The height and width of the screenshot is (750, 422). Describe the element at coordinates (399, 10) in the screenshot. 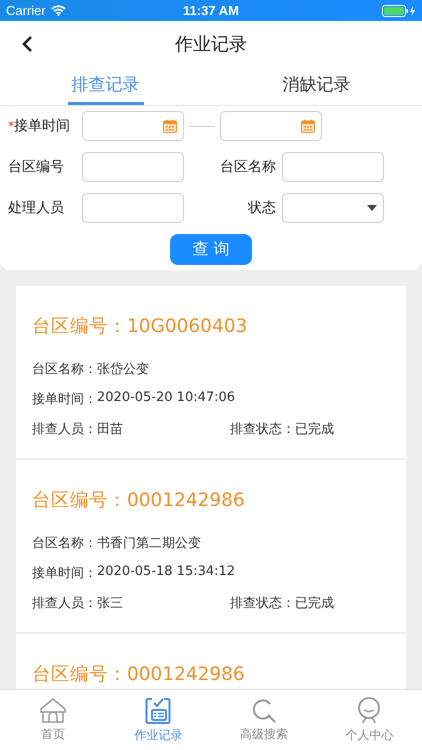

I see `battery-icon` at that location.